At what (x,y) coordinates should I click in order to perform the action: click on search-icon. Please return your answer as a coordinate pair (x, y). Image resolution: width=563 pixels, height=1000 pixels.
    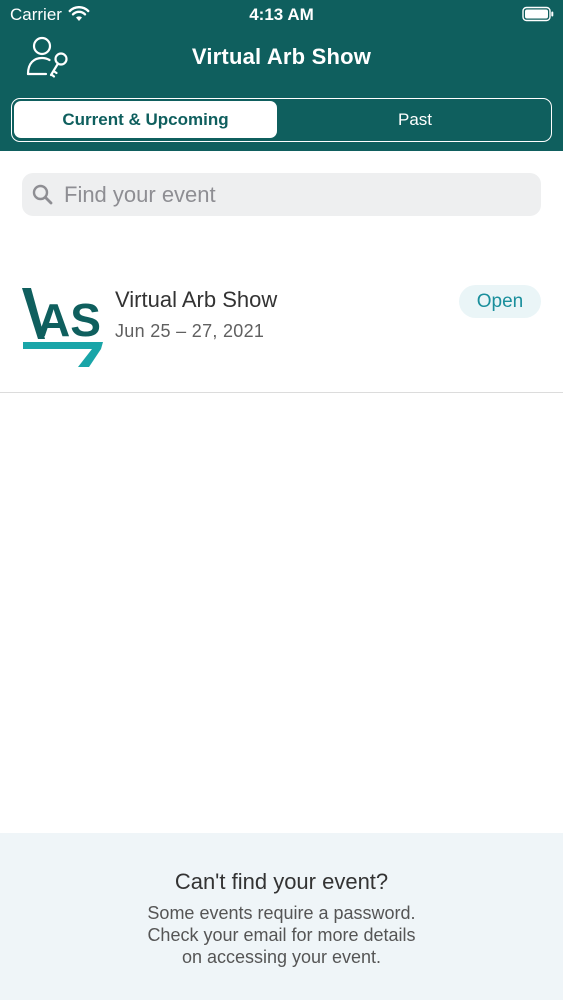
    Looking at the image, I should click on (42, 194).